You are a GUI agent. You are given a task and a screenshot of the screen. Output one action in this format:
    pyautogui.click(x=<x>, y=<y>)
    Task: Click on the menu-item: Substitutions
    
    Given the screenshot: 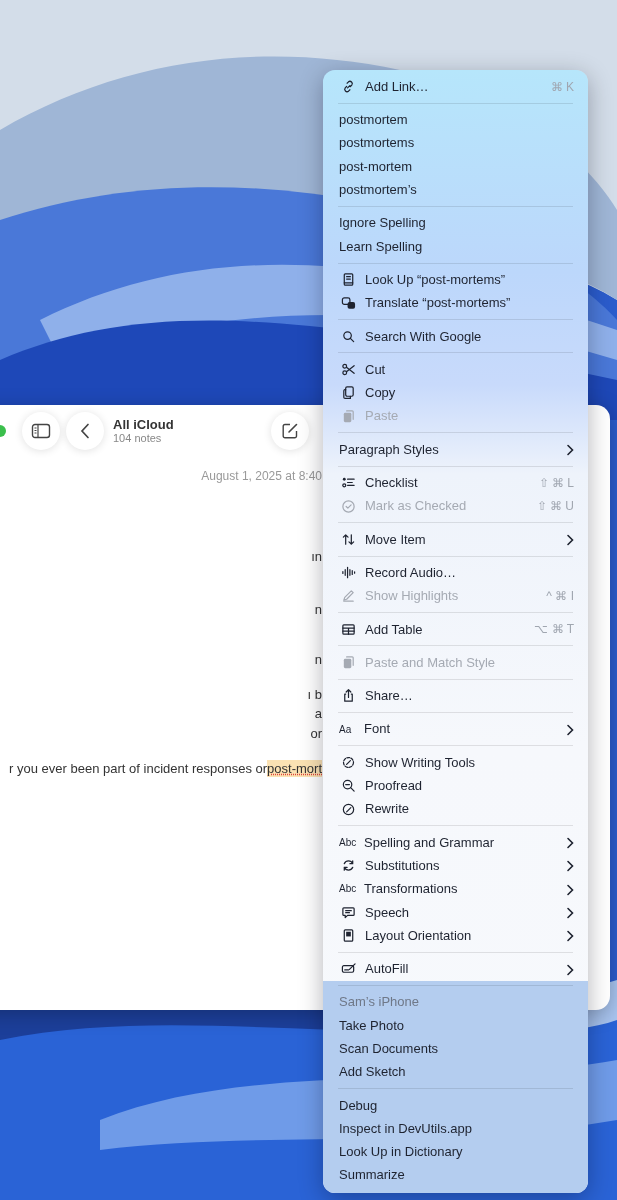 What is the action you would take?
    pyautogui.click(x=455, y=866)
    